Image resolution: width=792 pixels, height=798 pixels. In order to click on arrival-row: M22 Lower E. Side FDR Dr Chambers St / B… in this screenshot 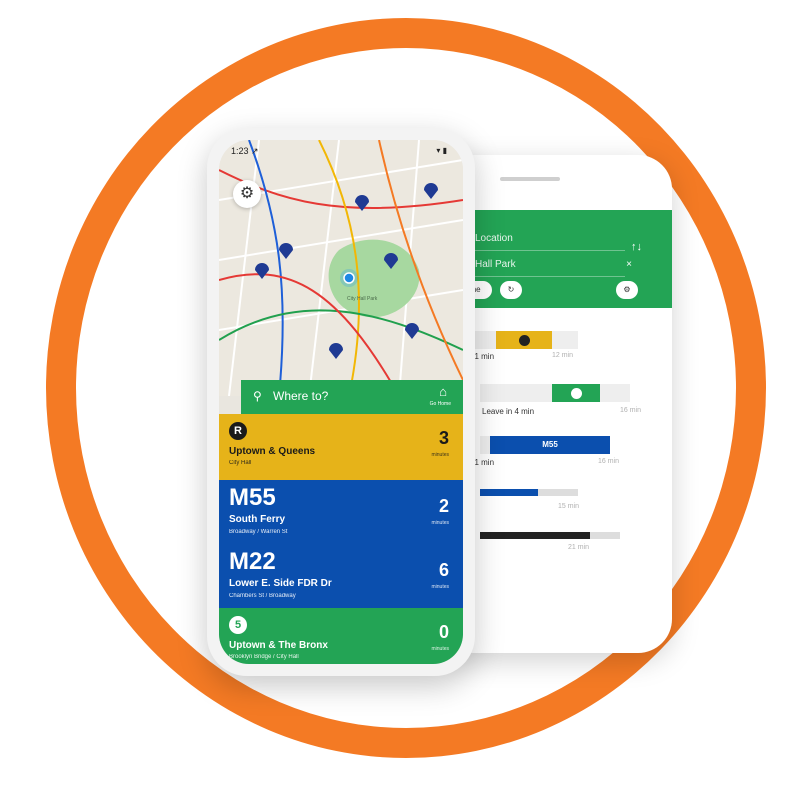, I will do `click(341, 576)`.